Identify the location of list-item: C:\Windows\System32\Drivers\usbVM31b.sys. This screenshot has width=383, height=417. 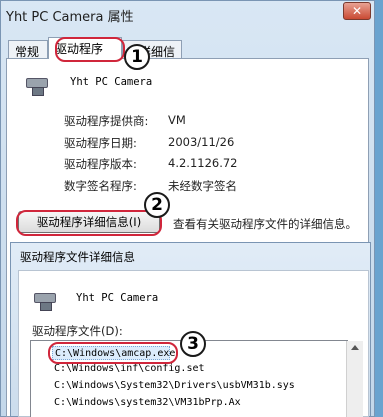
(174, 386).